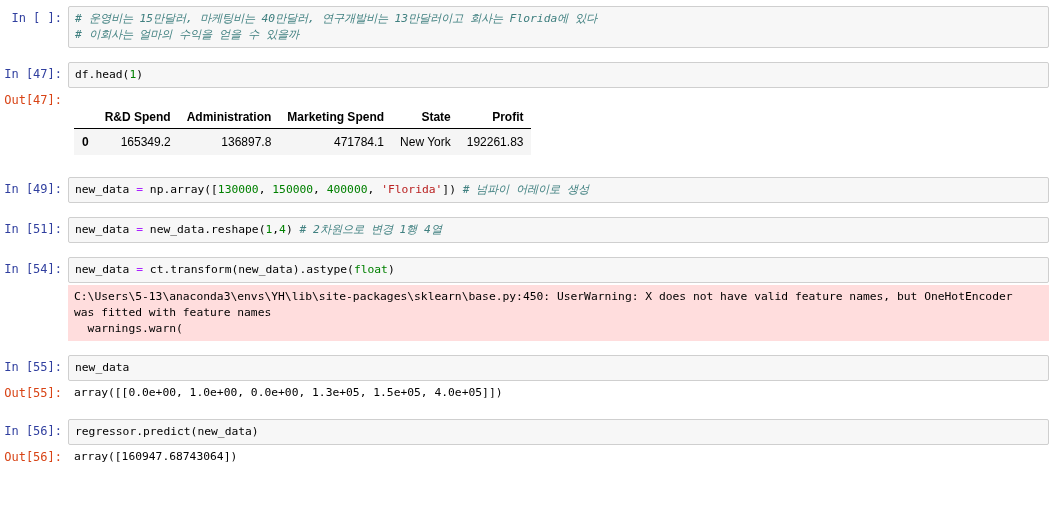 This screenshot has height=513, width=1057. What do you see at coordinates (259, 230) in the screenshot?
I see `code-line: new_data = new_data.reshape(1,4) # 2차원으로 변경 1행 4열` at bounding box center [259, 230].